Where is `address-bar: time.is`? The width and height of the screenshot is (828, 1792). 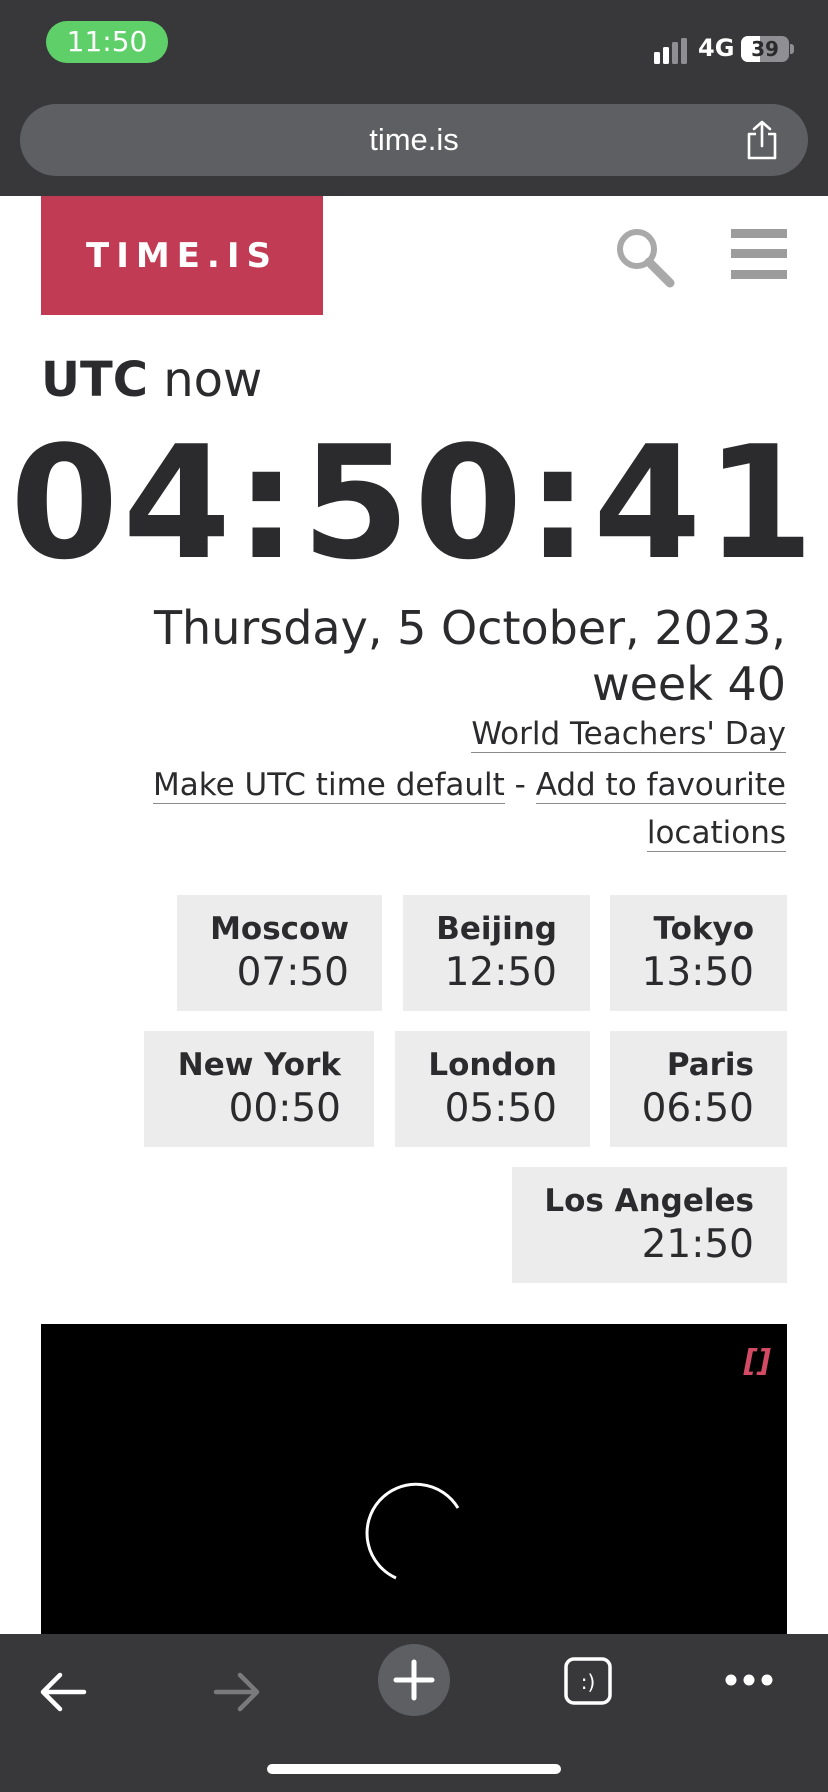 address-bar: time.is is located at coordinates (414, 140).